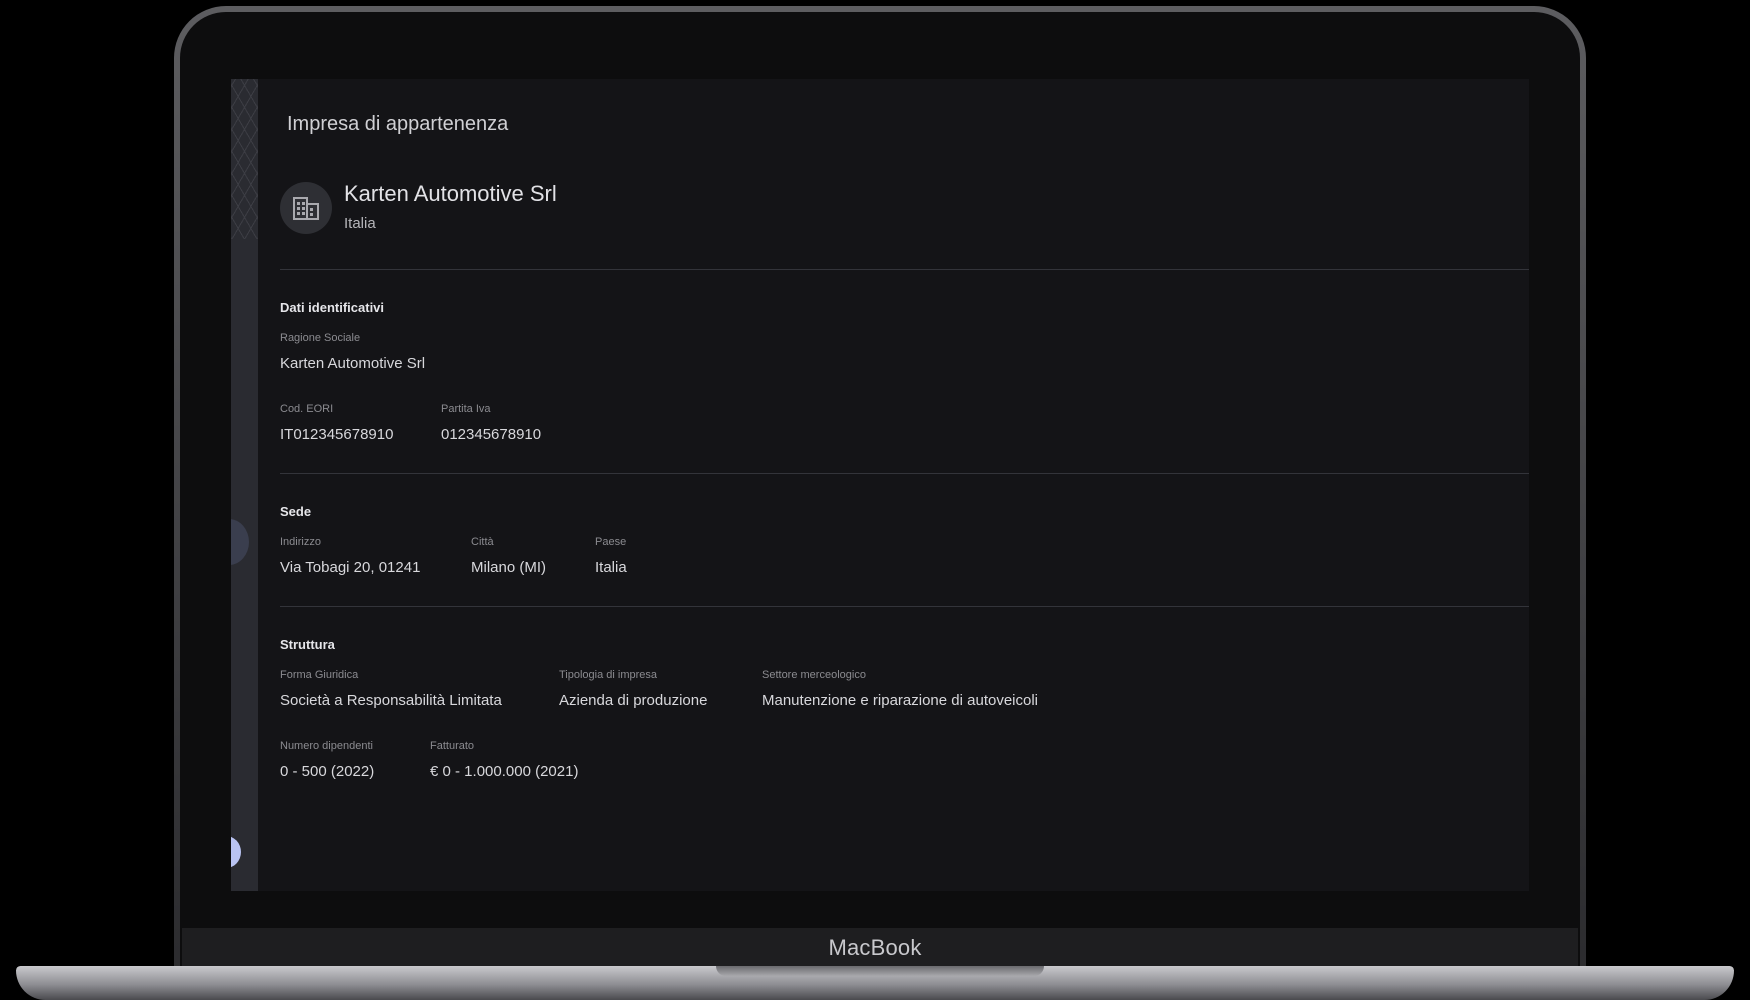  What do you see at coordinates (814, 675) in the screenshot?
I see `label-settore-merceologico: Settore merceologico` at bounding box center [814, 675].